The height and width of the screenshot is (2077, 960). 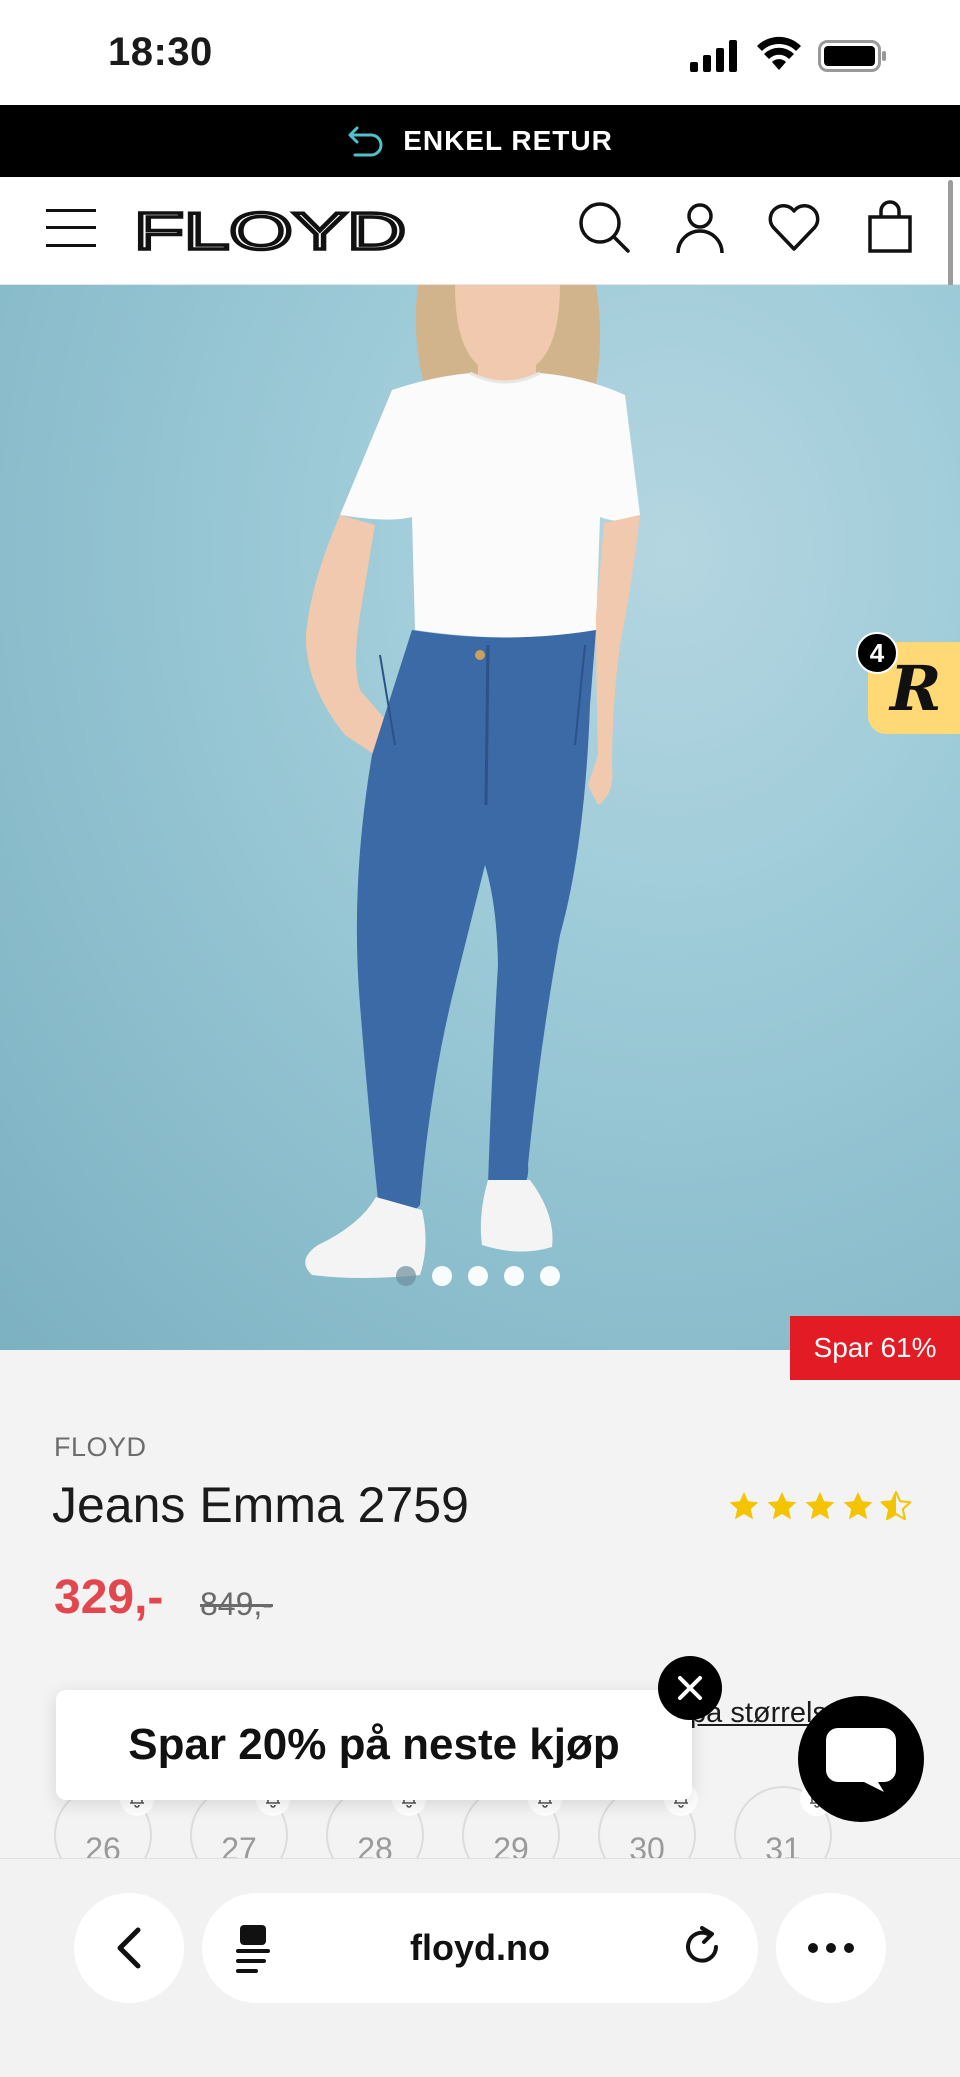 I want to click on chat-button, so click(x=861, y=1759).